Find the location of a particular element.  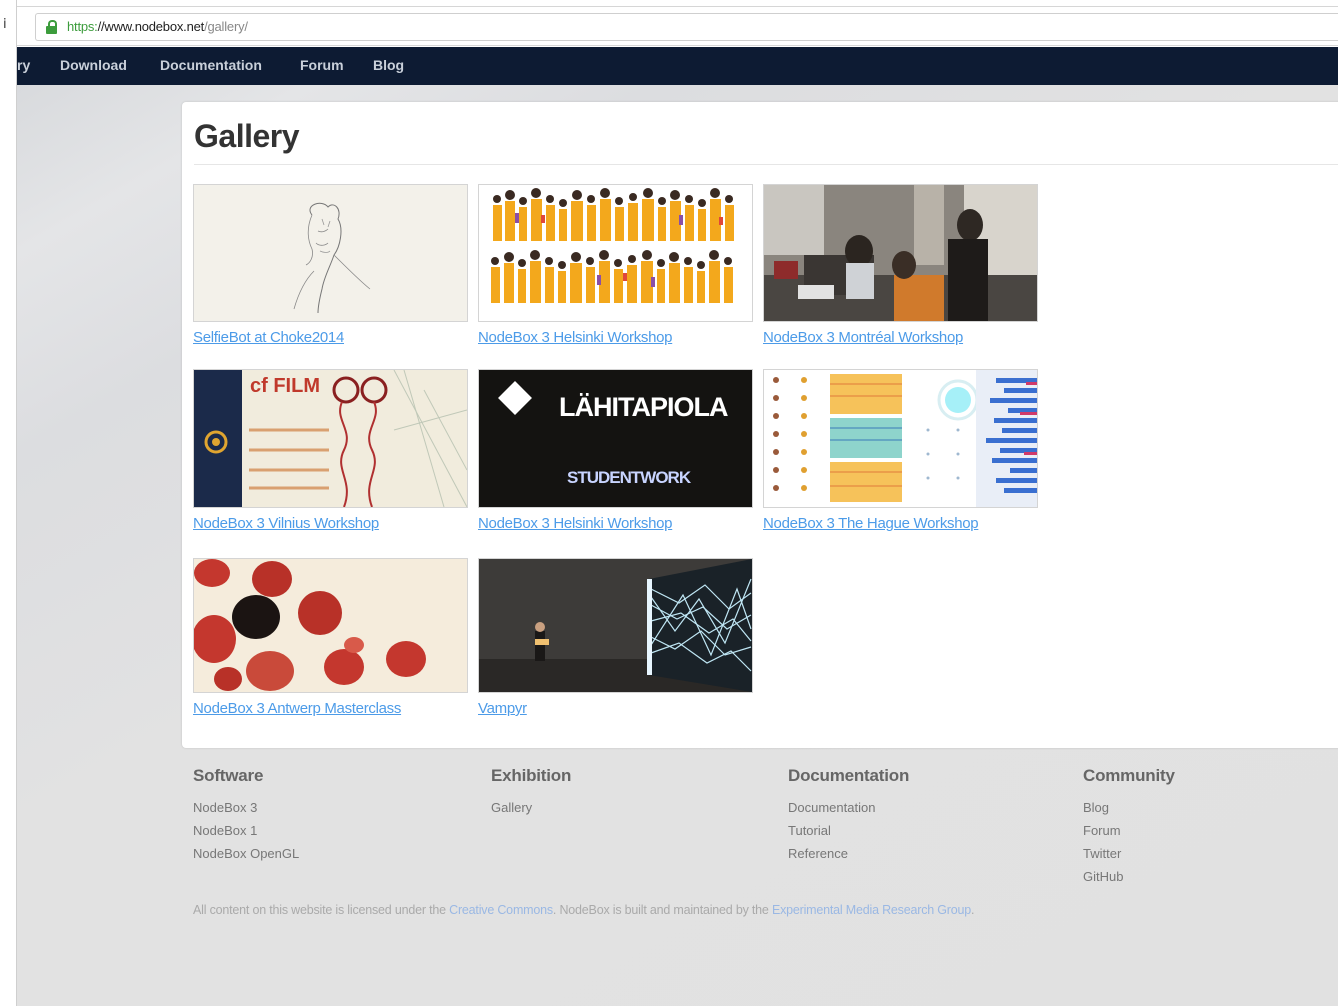

gallery-thumbnail-montreal-photo is located at coordinates (900, 253).